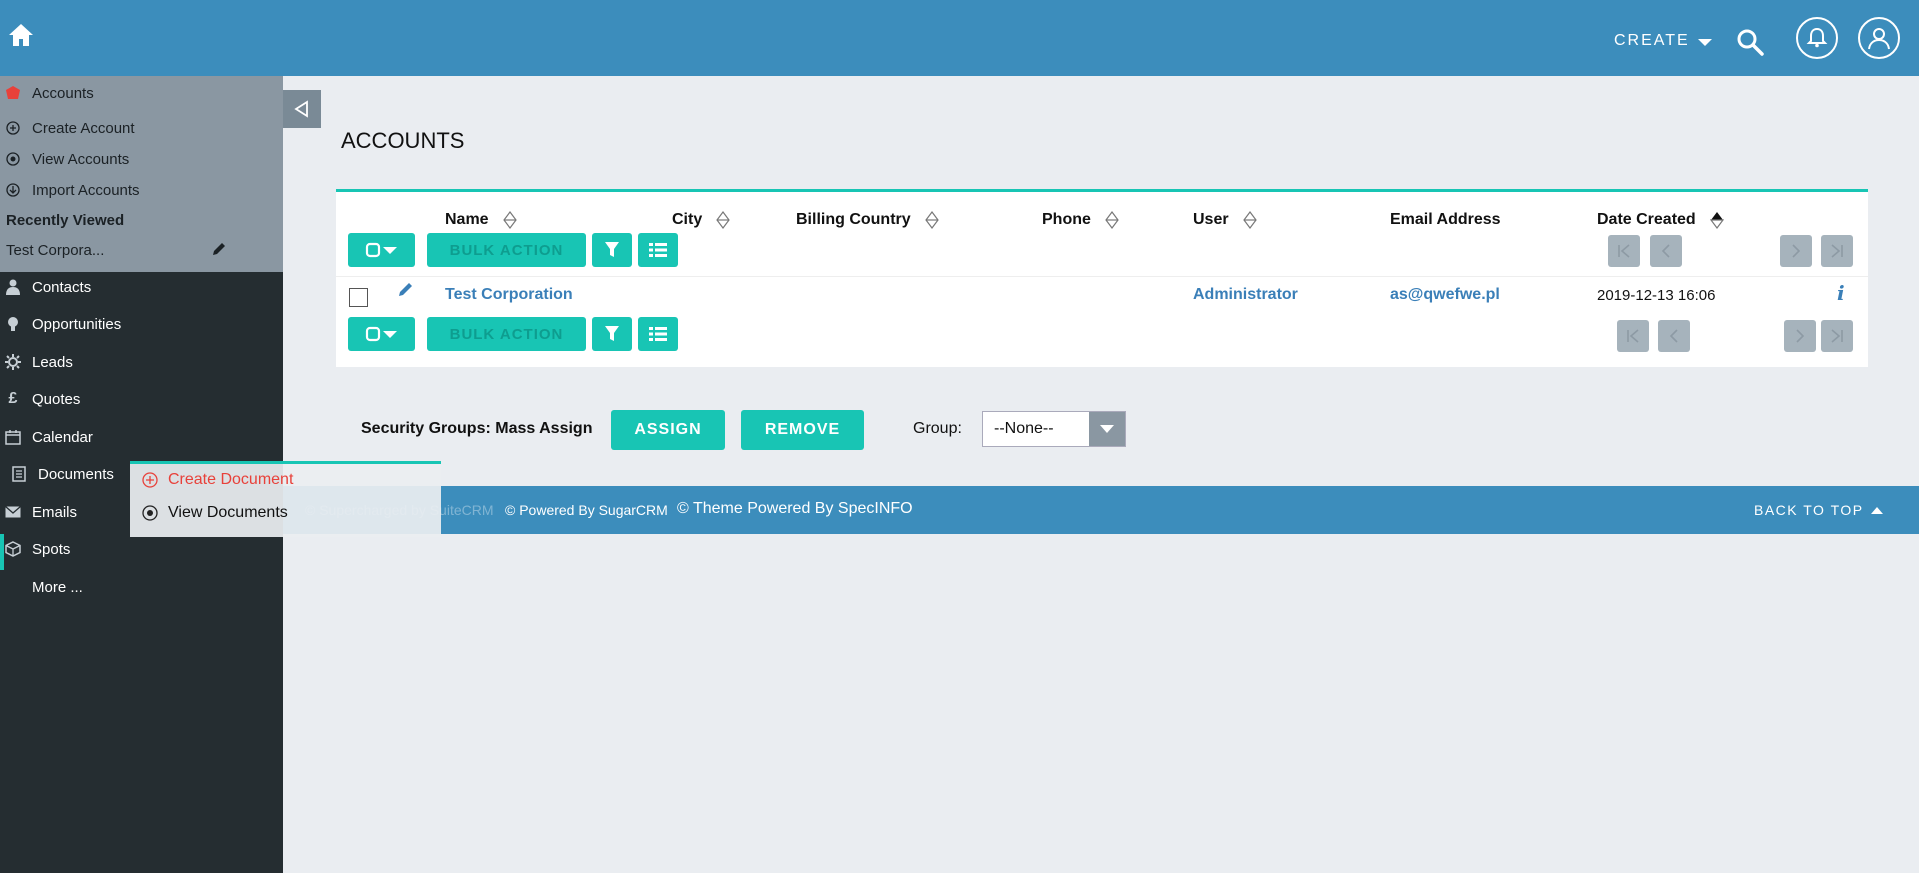 This screenshot has width=1919, height=873. Describe the element at coordinates (467, 219) in the screenshot. I see `column-label: Name` at that location.